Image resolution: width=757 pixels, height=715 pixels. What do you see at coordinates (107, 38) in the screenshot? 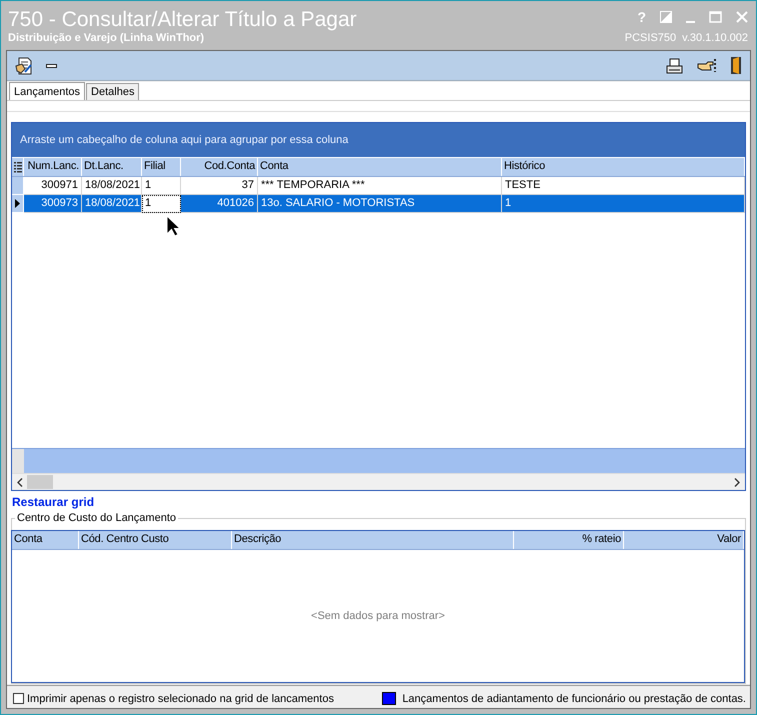
I see `window-subtitle: Distribuição e Varejo (Linha WinThor)` at bounding box center [107, 38].